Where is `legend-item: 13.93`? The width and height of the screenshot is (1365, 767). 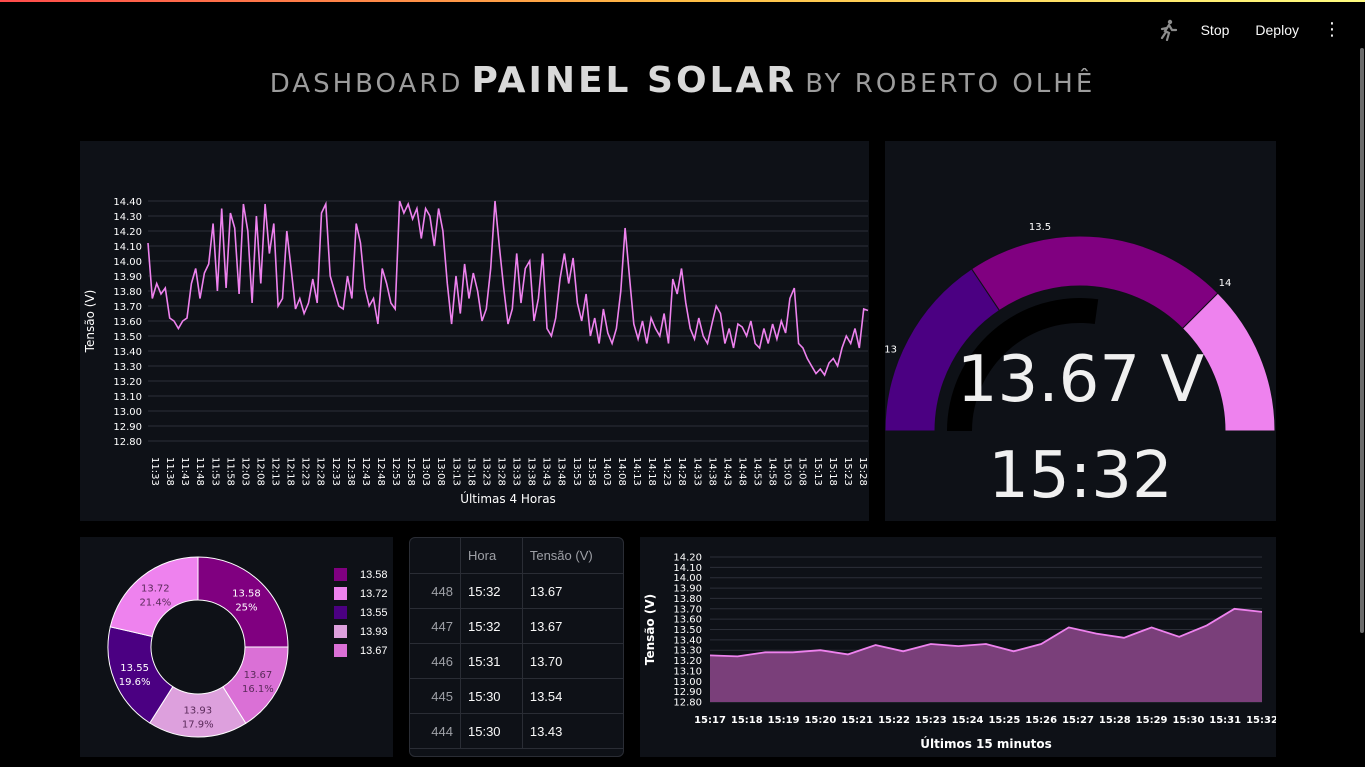
legend-item: 13.93 is located at coordinates (361, 631).